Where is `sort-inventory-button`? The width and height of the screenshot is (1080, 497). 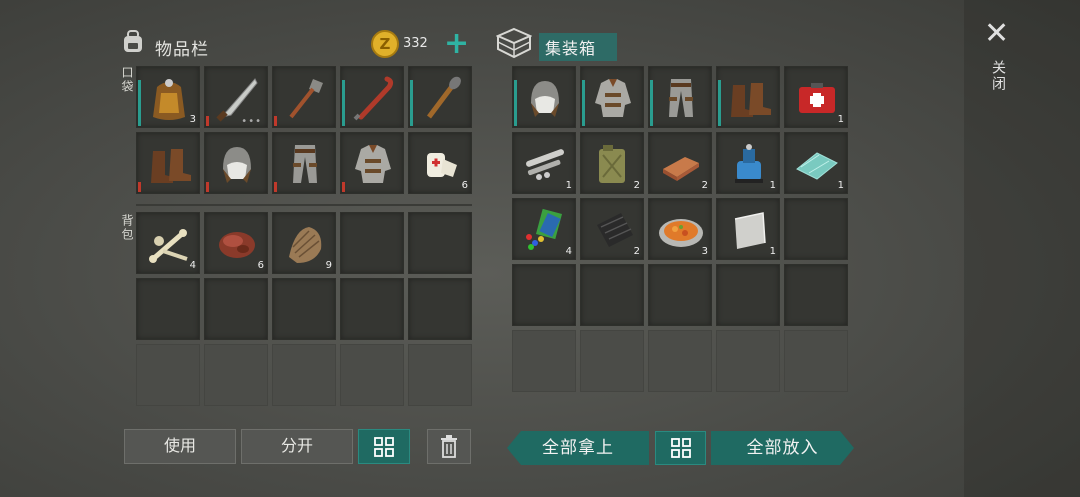 sort-inventory-button is located at coordinates (384, 446).